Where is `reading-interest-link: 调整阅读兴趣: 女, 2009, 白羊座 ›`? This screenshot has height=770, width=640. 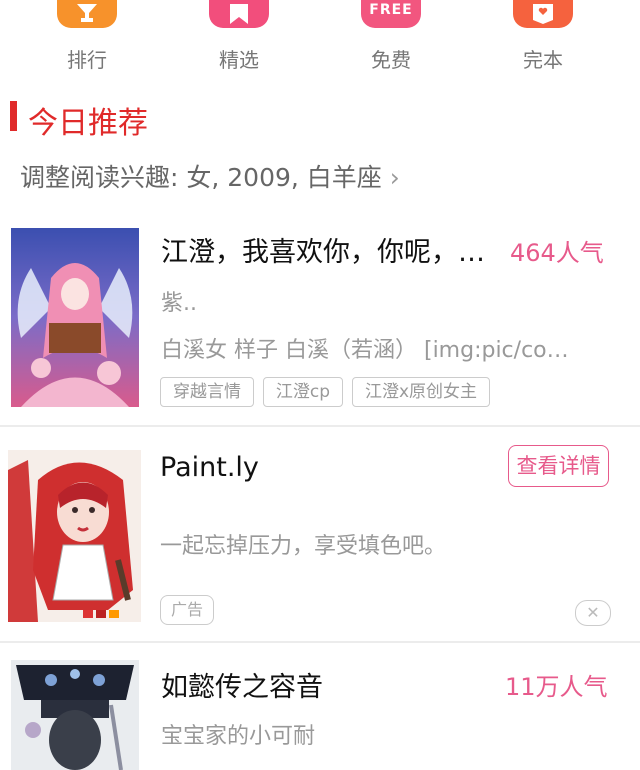 reading-interest-link: 调整阅读兴趣: 女, 2009, 白羊座 › is located at coordinates (210, 176).